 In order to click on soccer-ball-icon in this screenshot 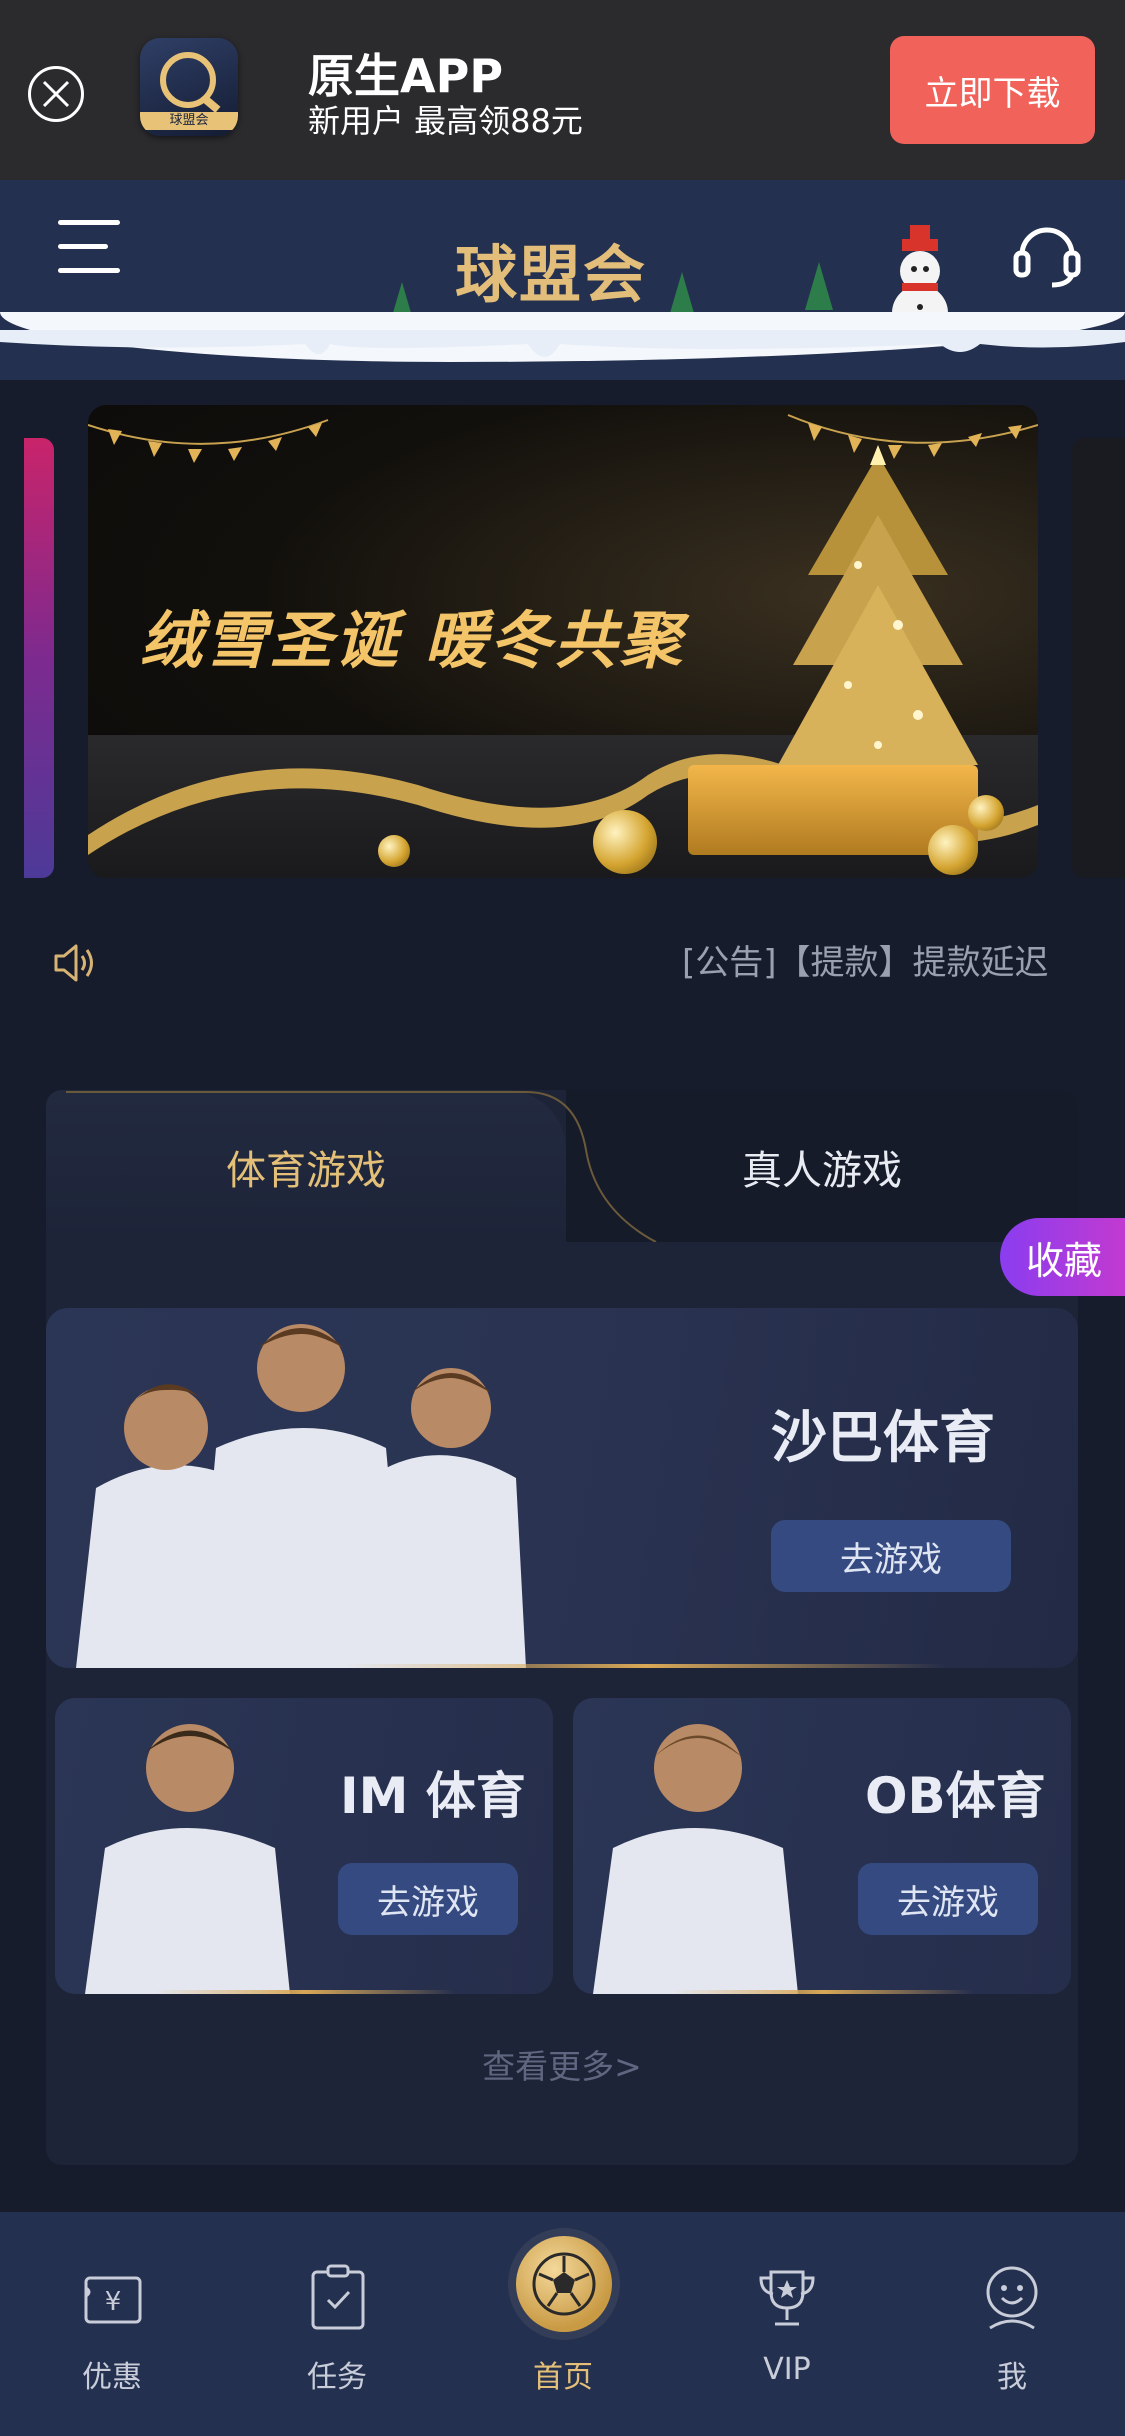, I will do `click(564, 2284)`.